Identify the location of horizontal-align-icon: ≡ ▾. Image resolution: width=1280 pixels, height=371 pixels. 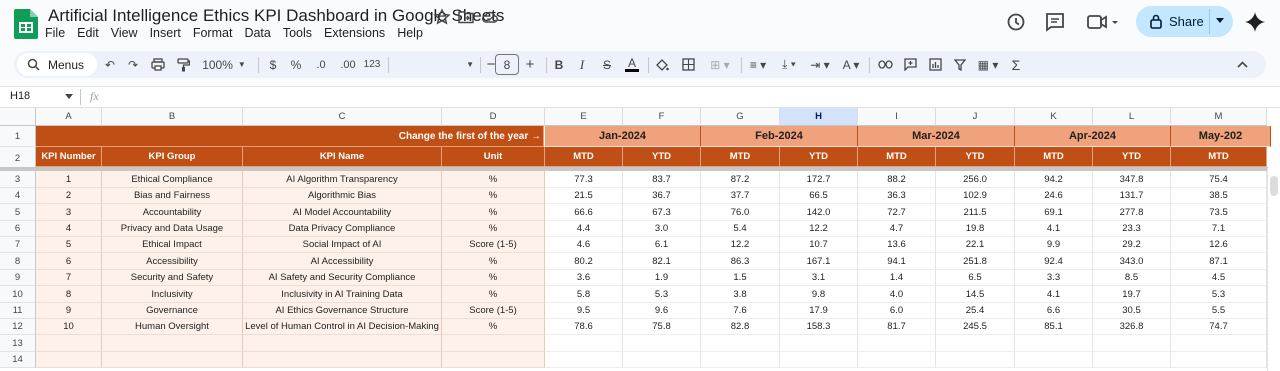
(758, 64).